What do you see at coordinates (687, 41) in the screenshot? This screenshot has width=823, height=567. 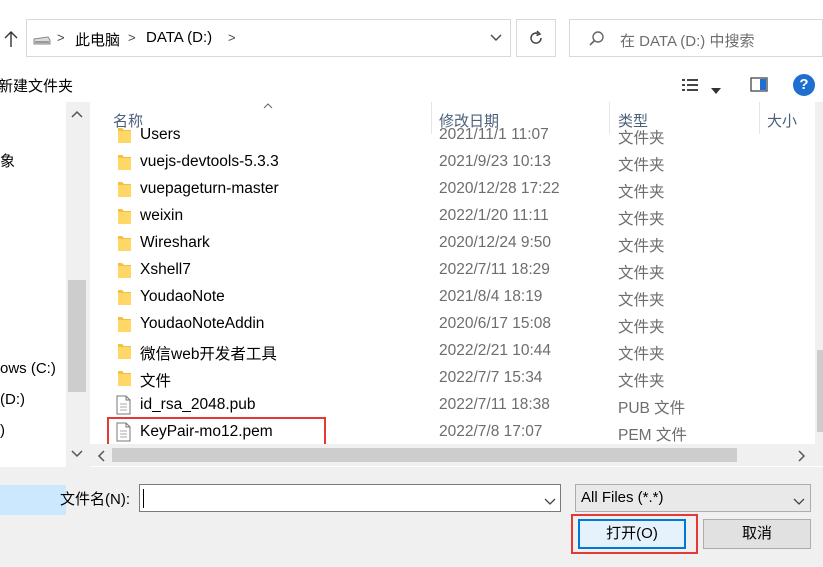 I see `search-placeholder: 在 DATA (D:) 中搜索` at bounding box center [687, 41].